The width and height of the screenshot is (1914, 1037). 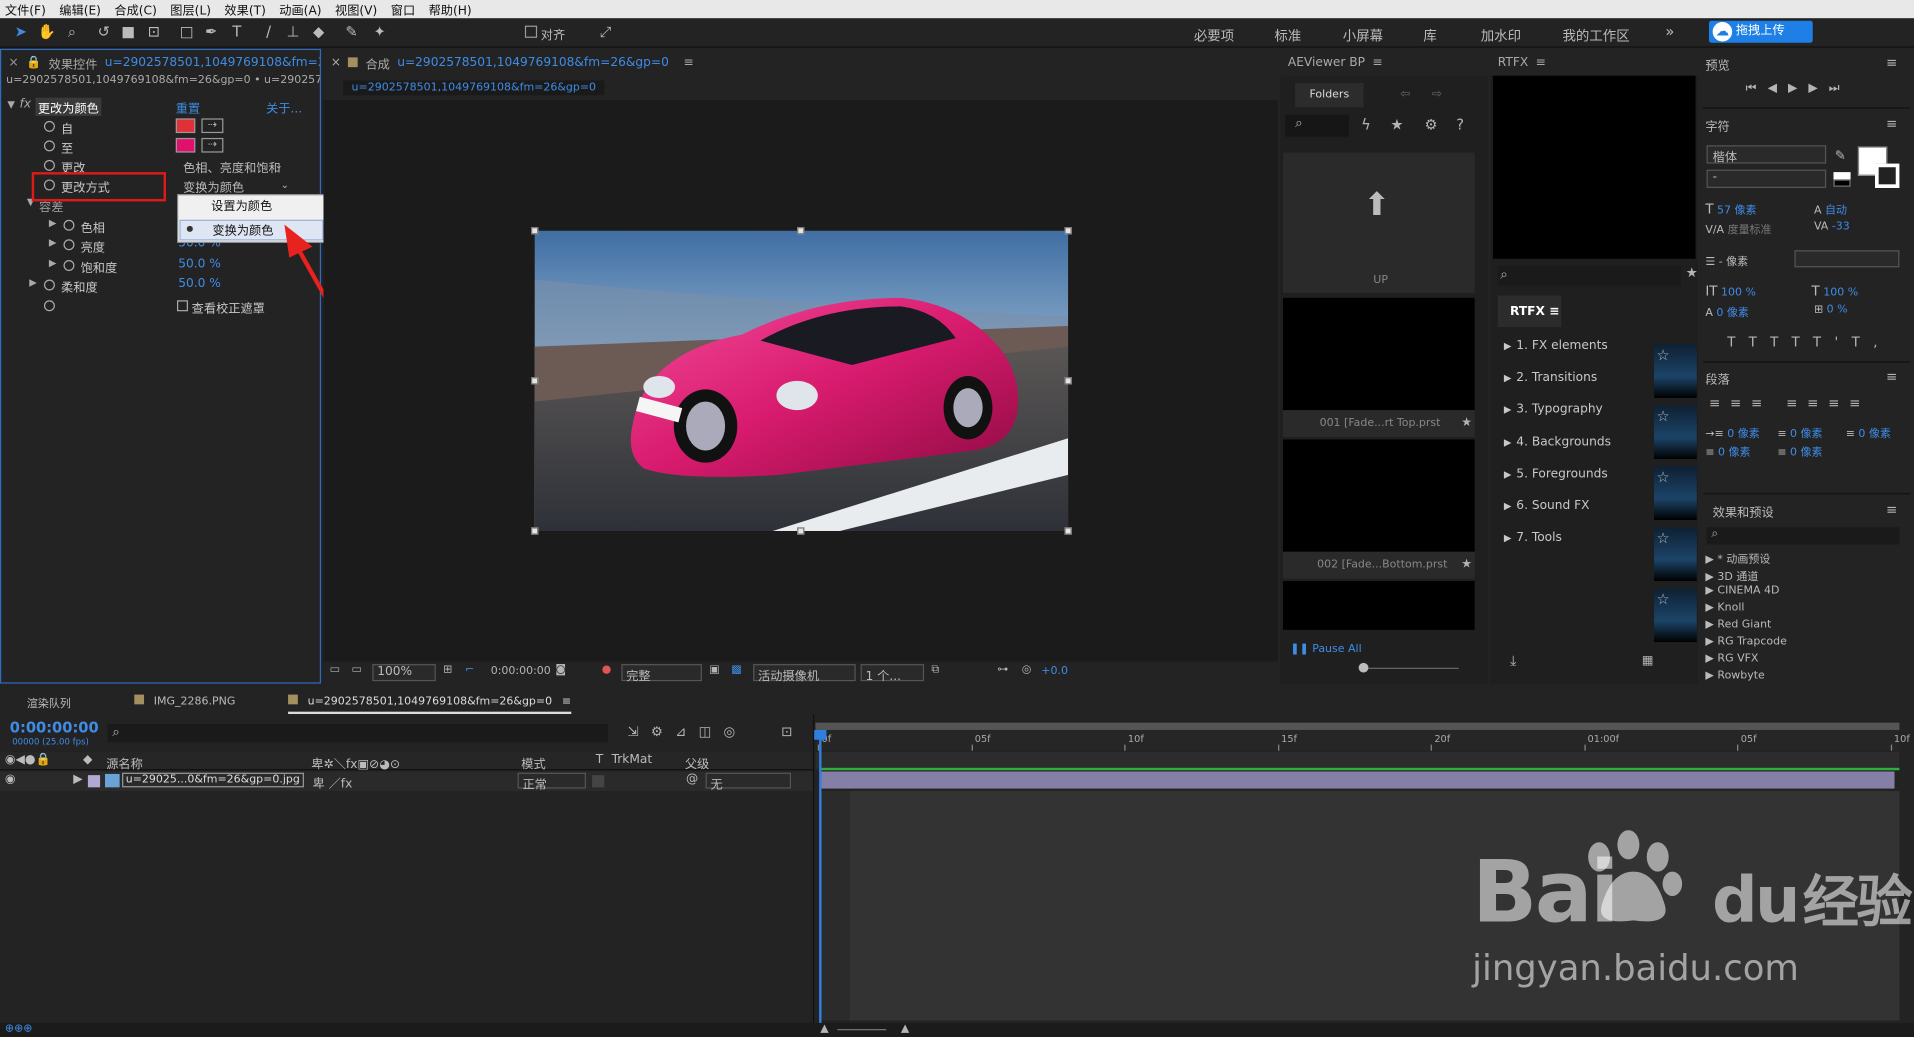 I want to click on menu-item: 图层(L), so click(x=190, y=9).